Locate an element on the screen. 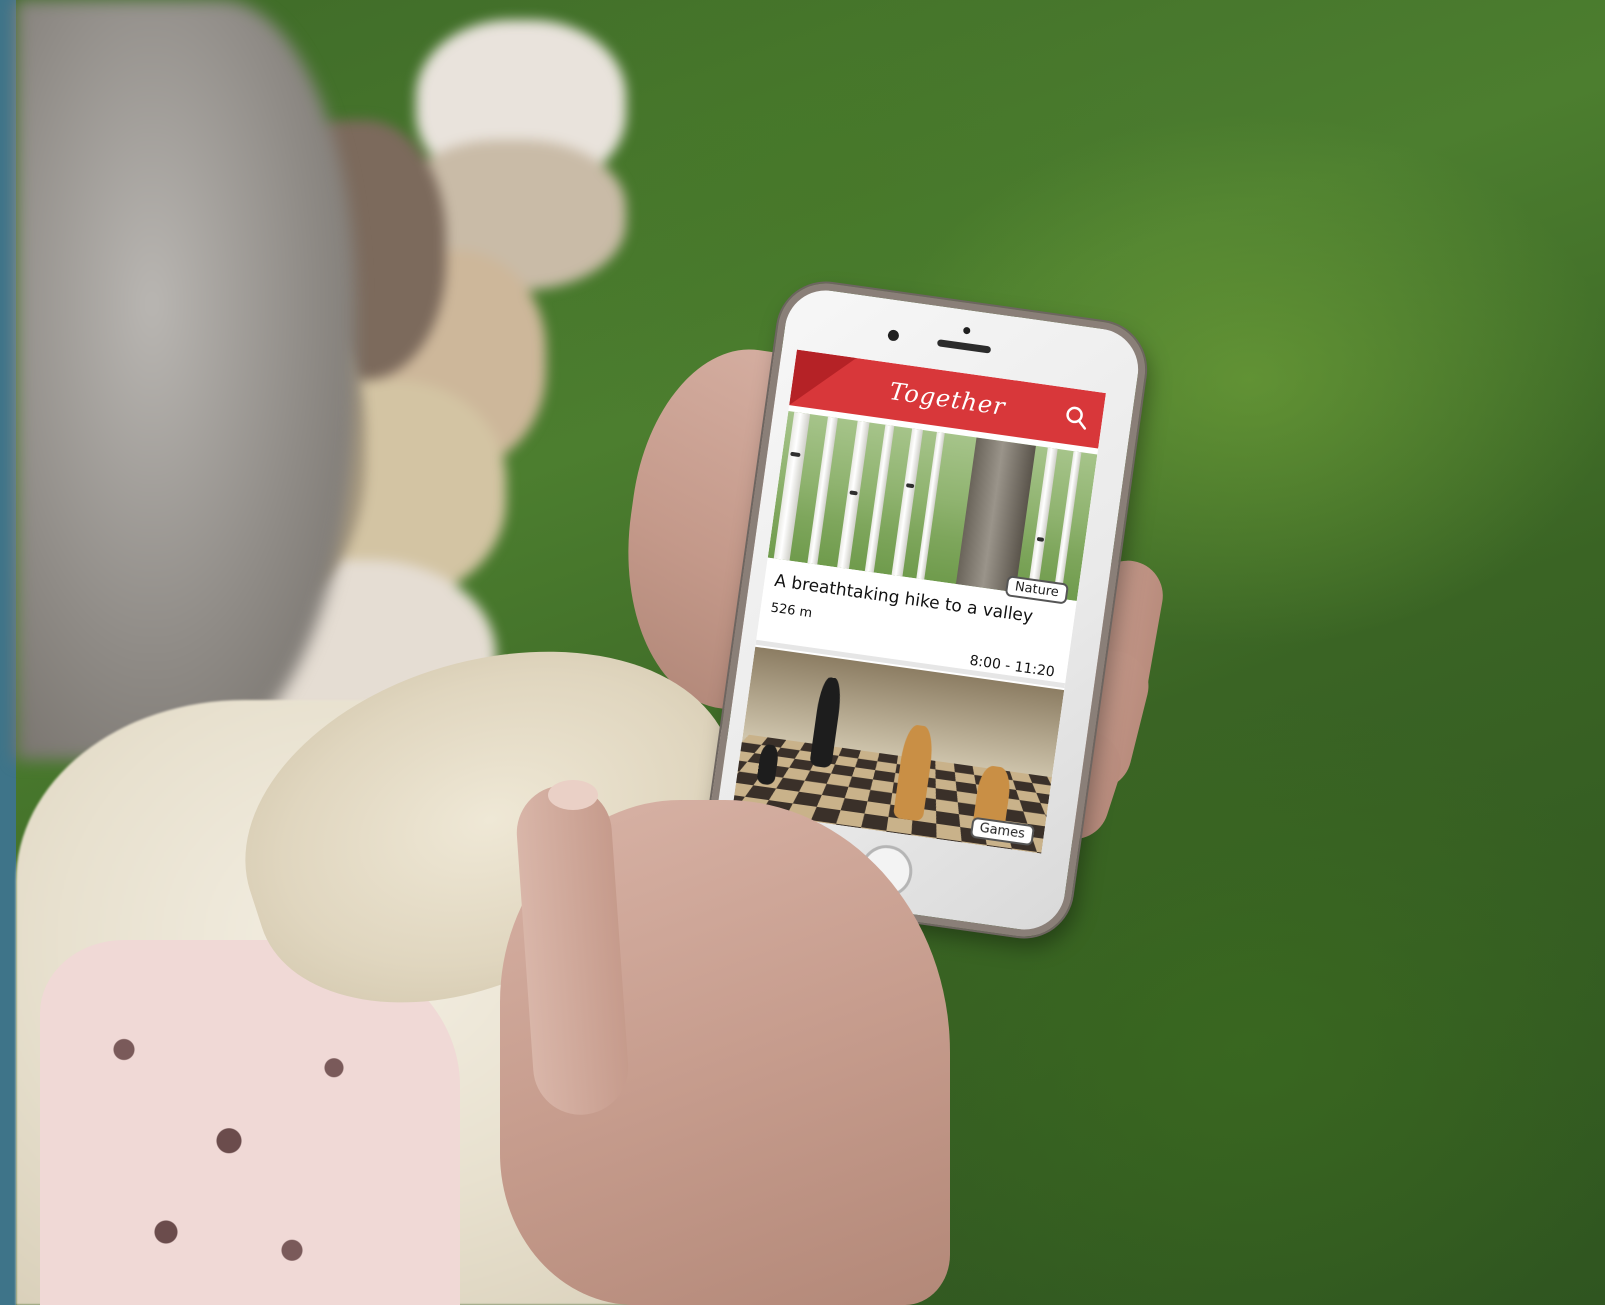 This screenshot has width=1605, height=1305. app-title: Together is located at coordinates (947, 399).